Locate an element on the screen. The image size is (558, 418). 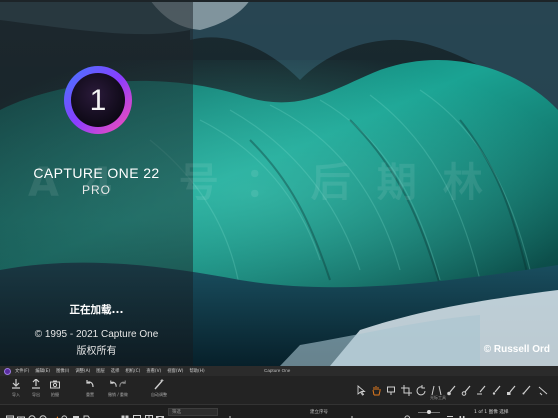
rotate-tool is located at coordinates (421, 388).